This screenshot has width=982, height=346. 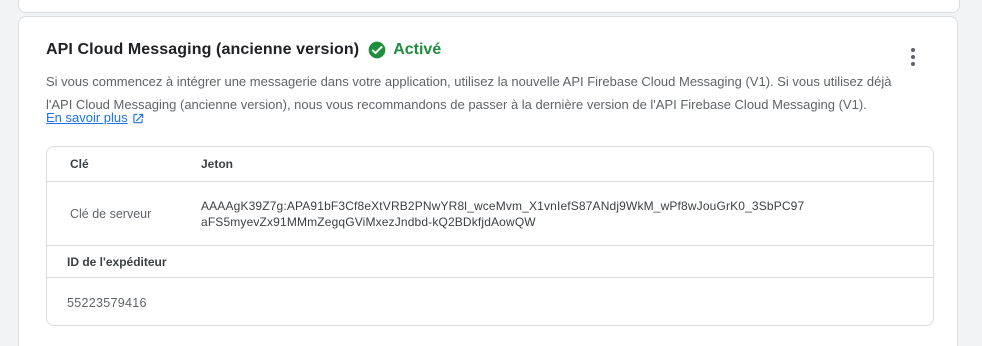 I want to click on sender-id-value: 55223579416, so click(x=107, y=302).